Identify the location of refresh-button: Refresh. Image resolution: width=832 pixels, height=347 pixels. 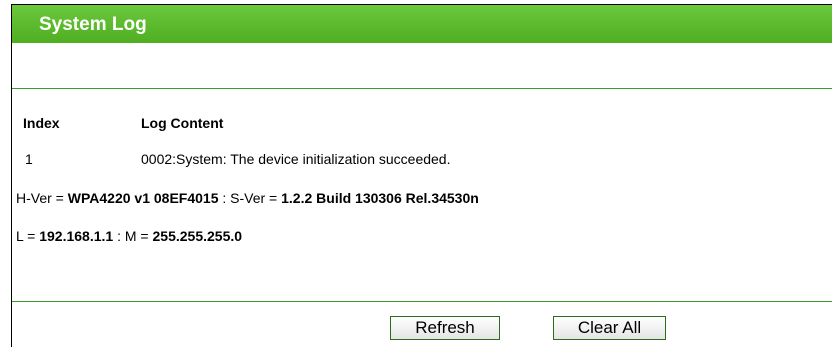
(445, 328).